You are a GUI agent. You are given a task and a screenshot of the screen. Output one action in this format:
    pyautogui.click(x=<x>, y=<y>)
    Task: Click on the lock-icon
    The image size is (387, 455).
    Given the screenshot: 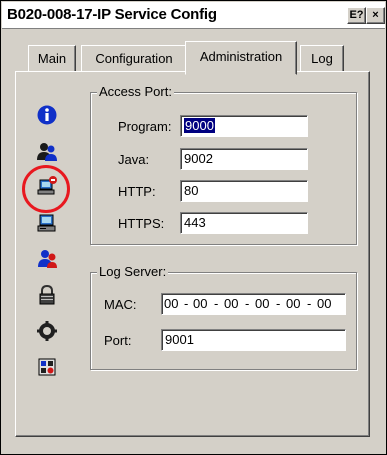 What is the action you would take?
    pyautogui.click(x=47, y=295)
    